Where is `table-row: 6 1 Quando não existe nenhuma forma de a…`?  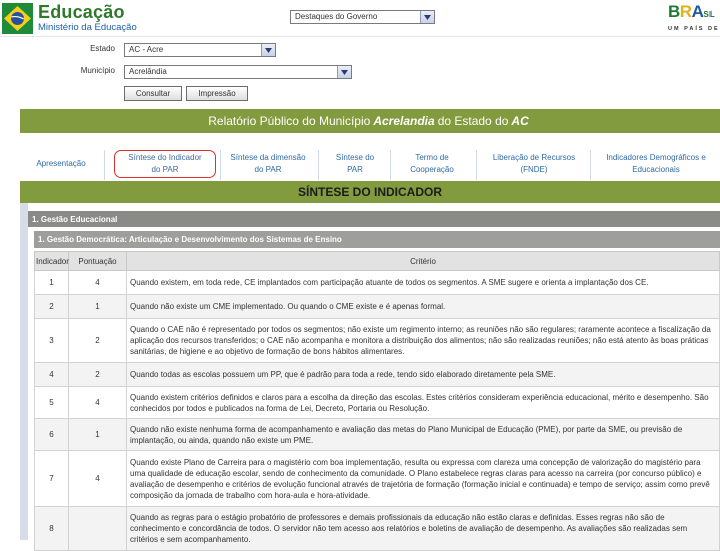
table-row: 6 1 Quando não existe nenhuma forma de a… is located at coordinates (377, 434).